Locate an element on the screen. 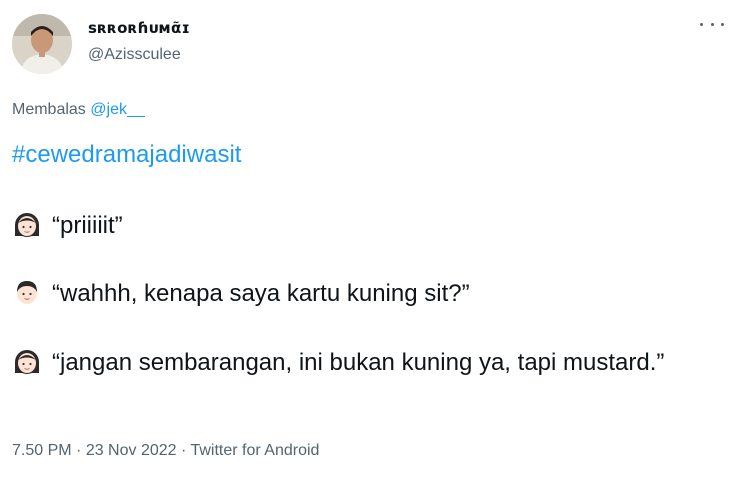 This screenshot has height=481, width=739. boy-face-emoji-icon is located at coordinates (27, 292).